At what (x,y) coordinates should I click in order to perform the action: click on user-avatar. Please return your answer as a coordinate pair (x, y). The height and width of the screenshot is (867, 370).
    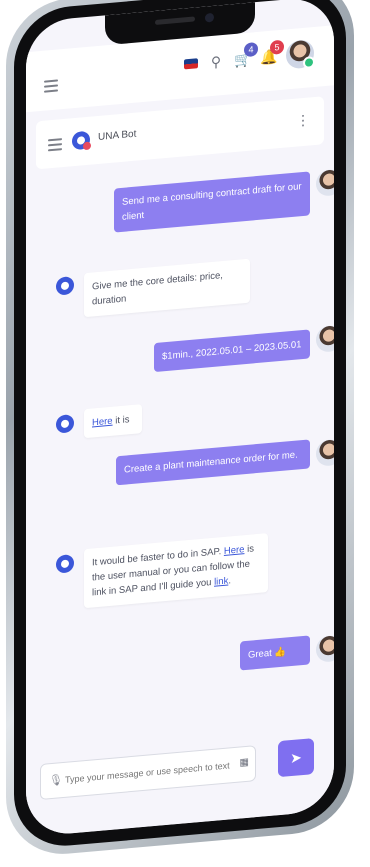
    Looking at the image, I should click on (300, 54).